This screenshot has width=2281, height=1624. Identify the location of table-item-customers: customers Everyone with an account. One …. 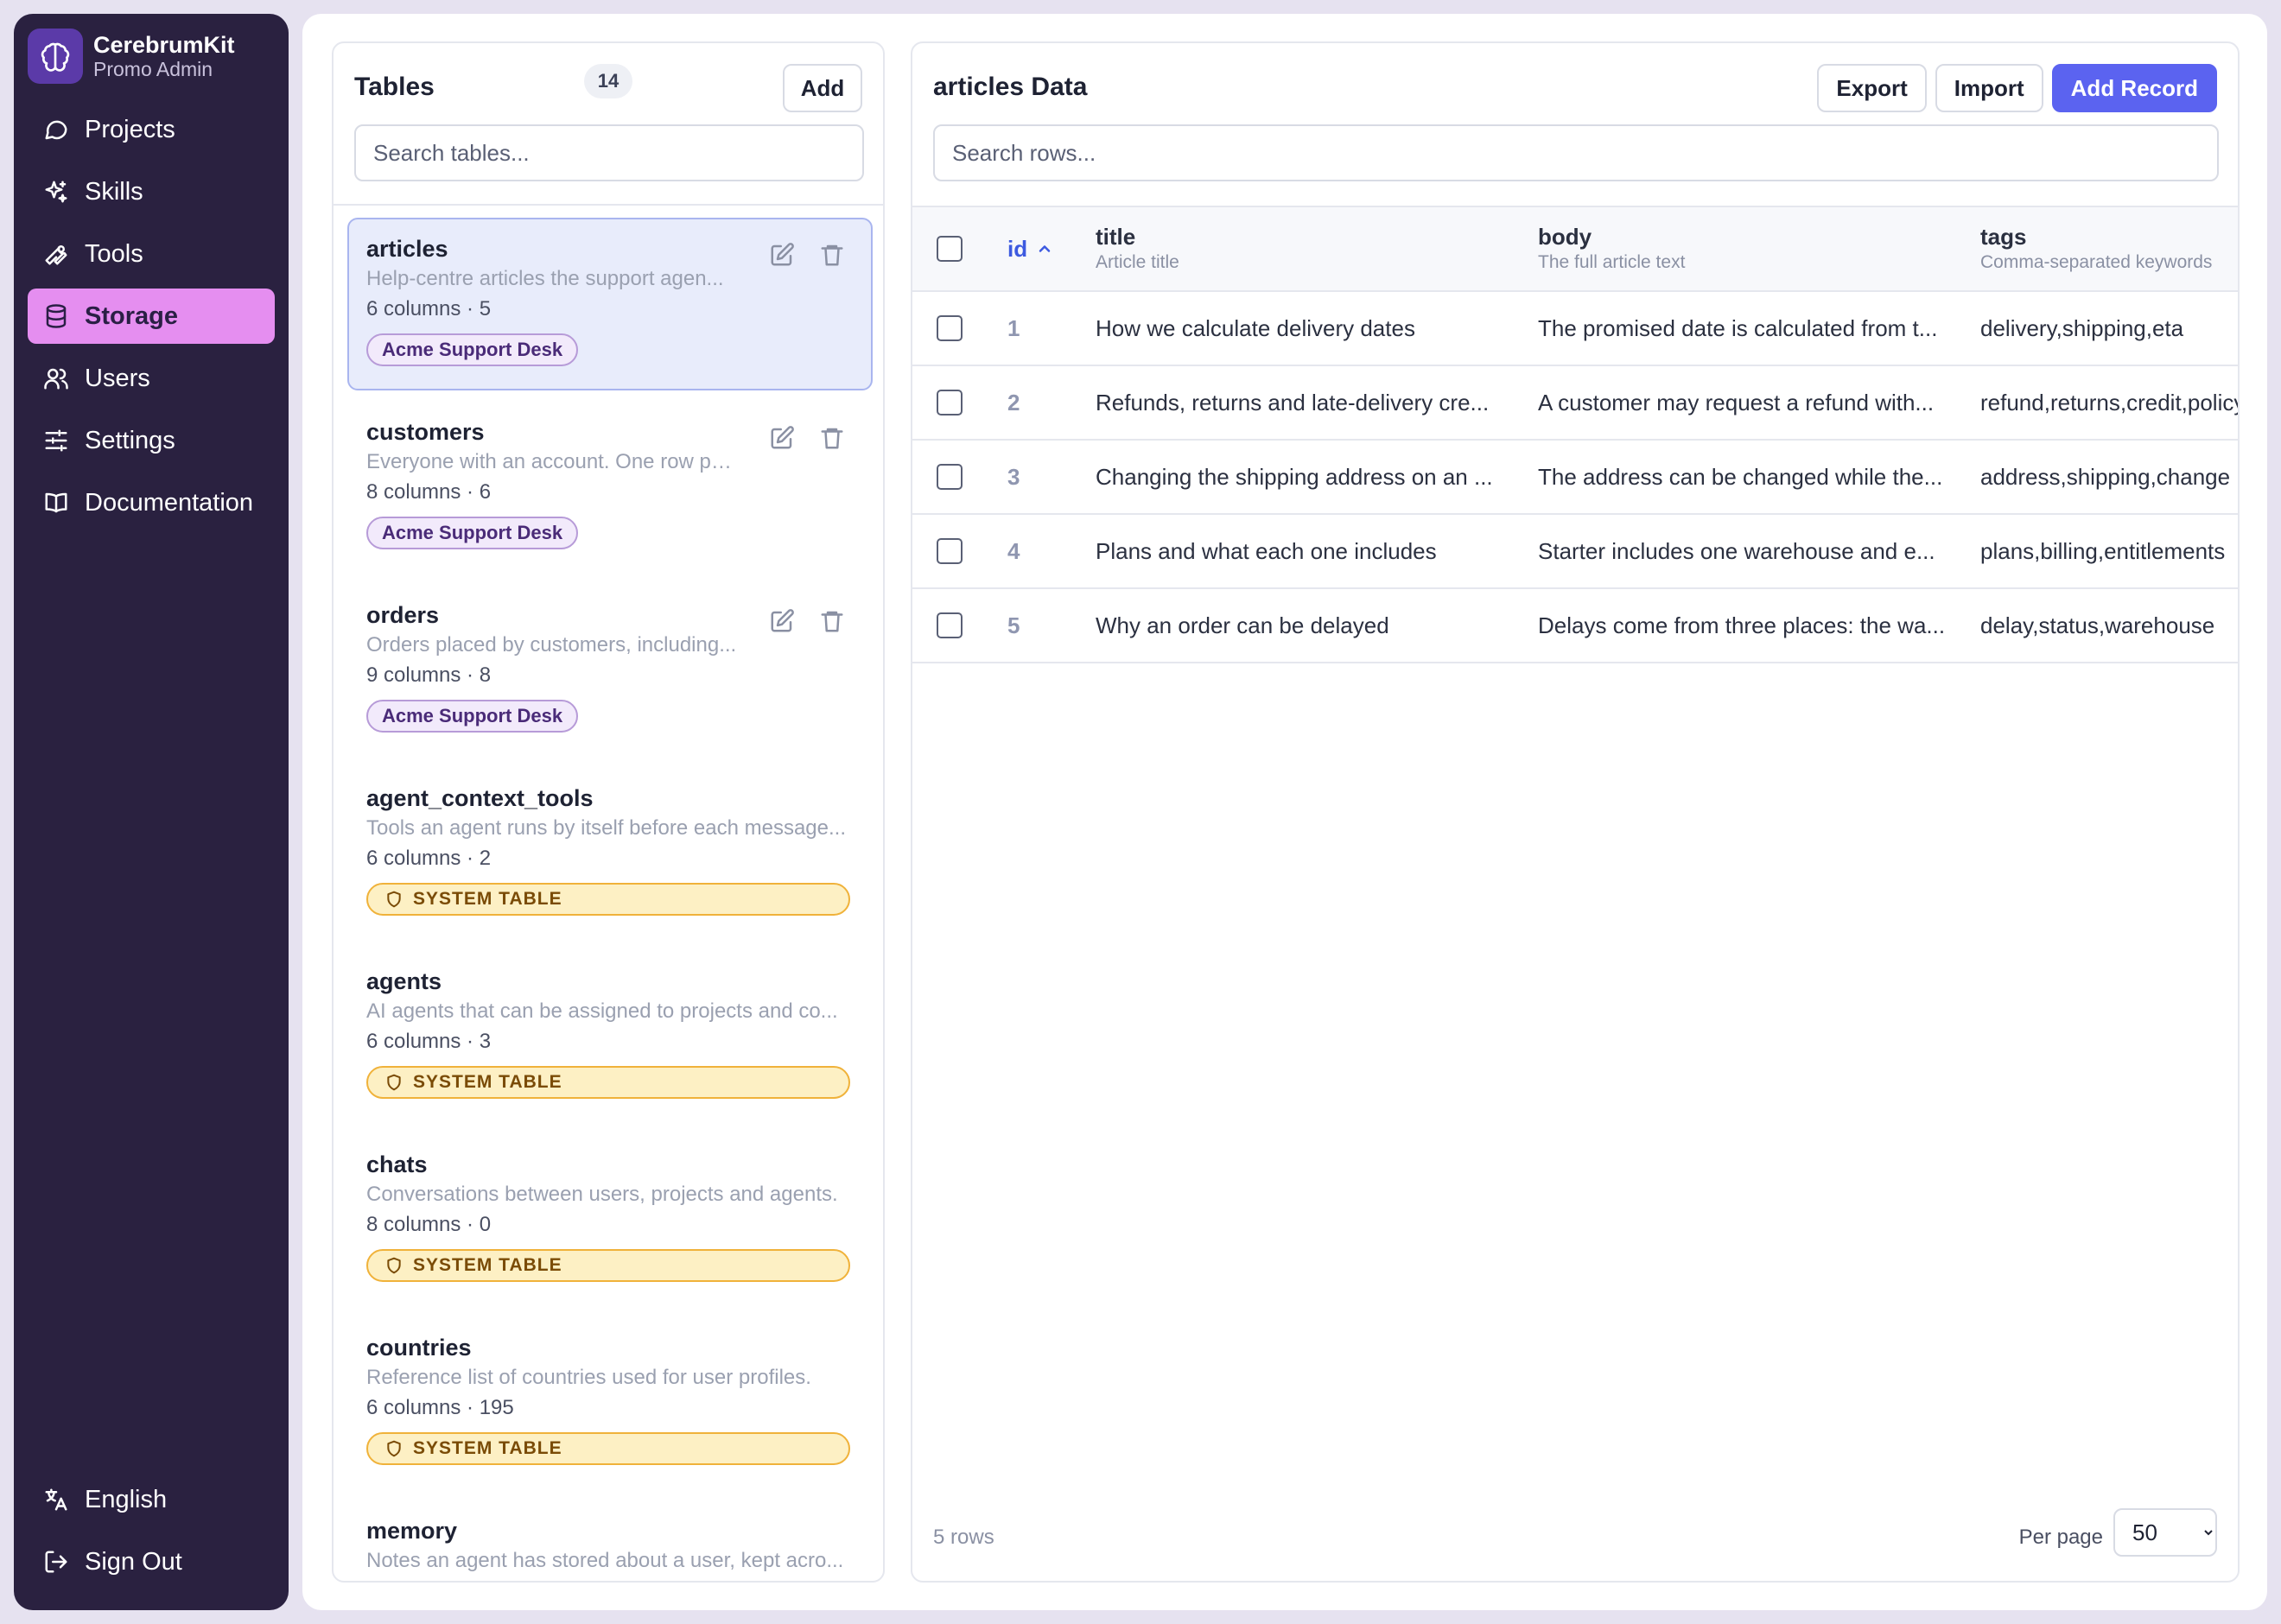
(610, 488).